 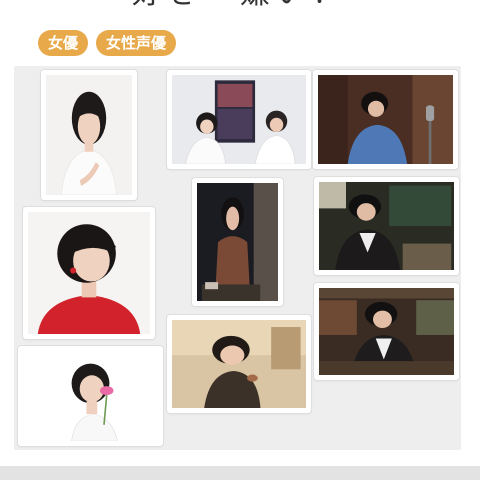 I want to click on stage-photo, so click(x=237, y=242).